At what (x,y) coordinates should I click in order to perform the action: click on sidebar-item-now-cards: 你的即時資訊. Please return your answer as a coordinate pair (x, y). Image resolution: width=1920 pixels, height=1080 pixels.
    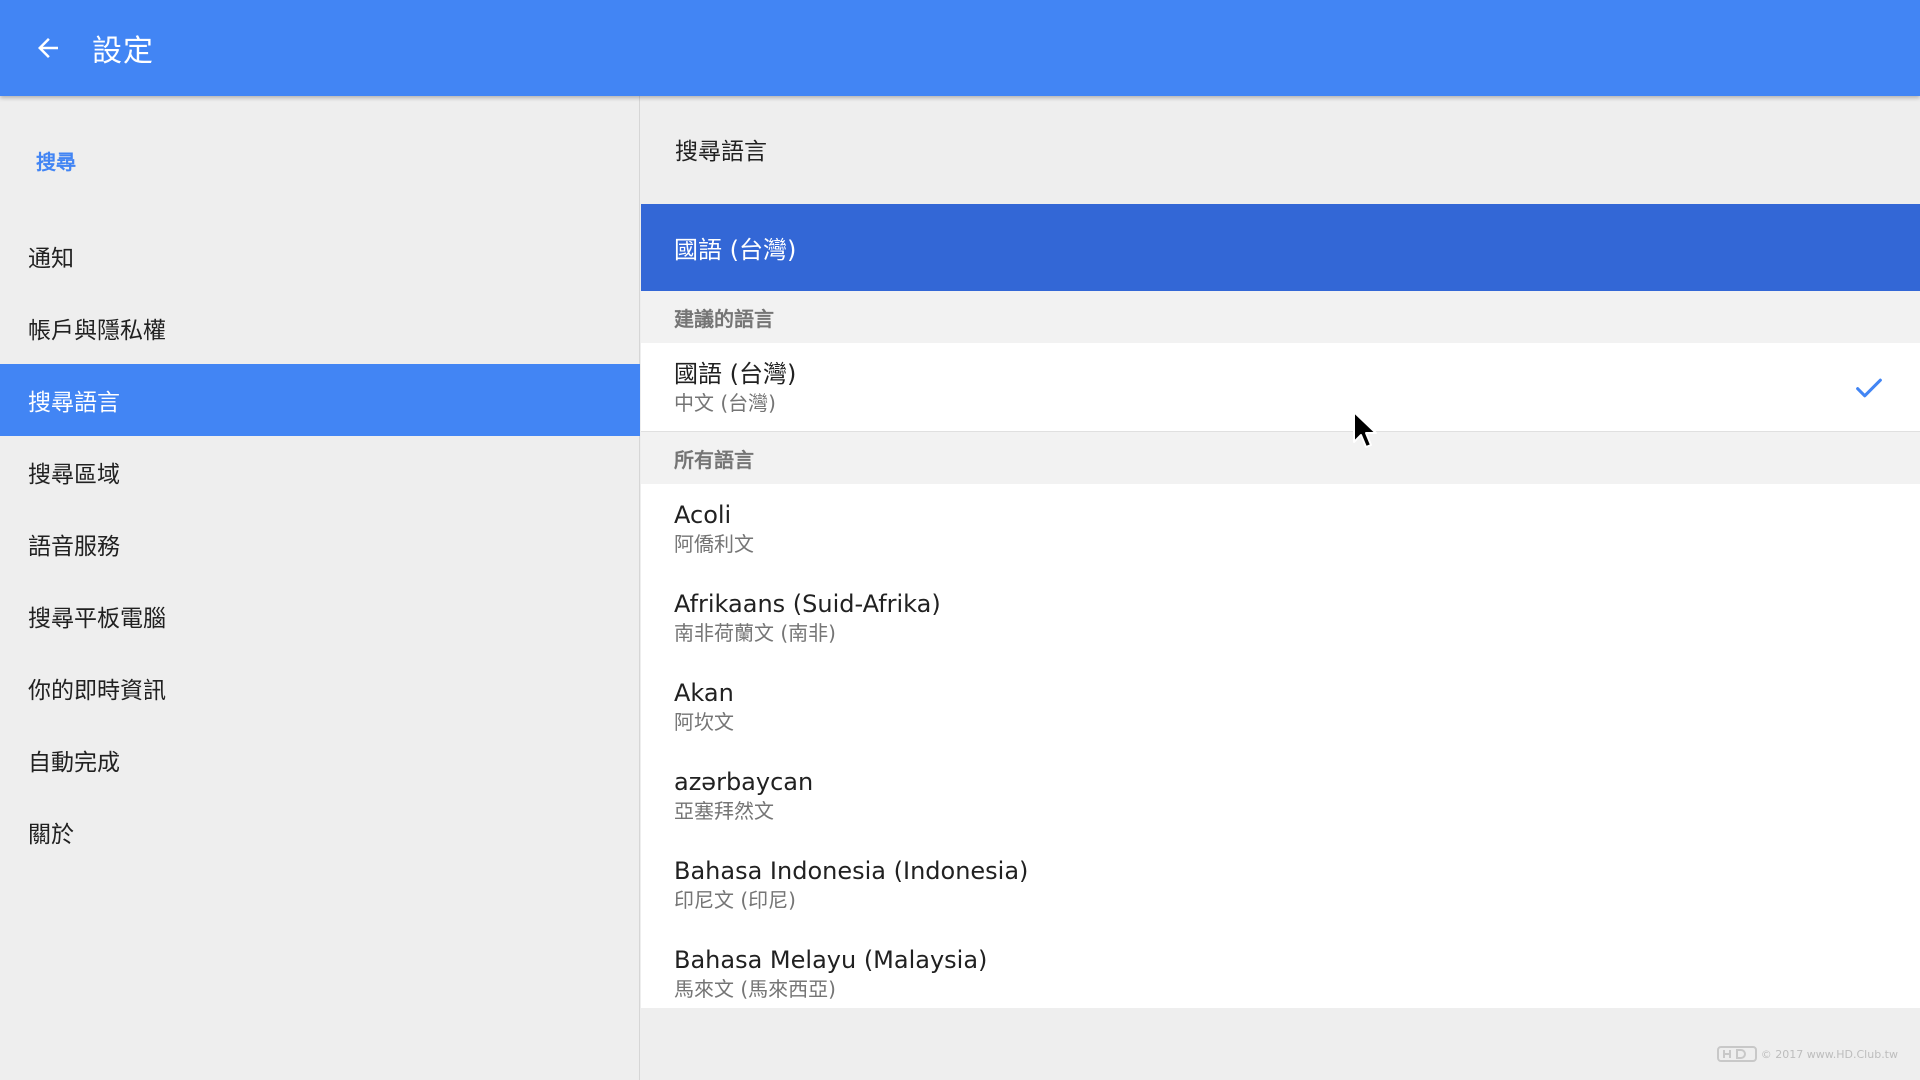
    Looking at the image, I should click on (320, 688).